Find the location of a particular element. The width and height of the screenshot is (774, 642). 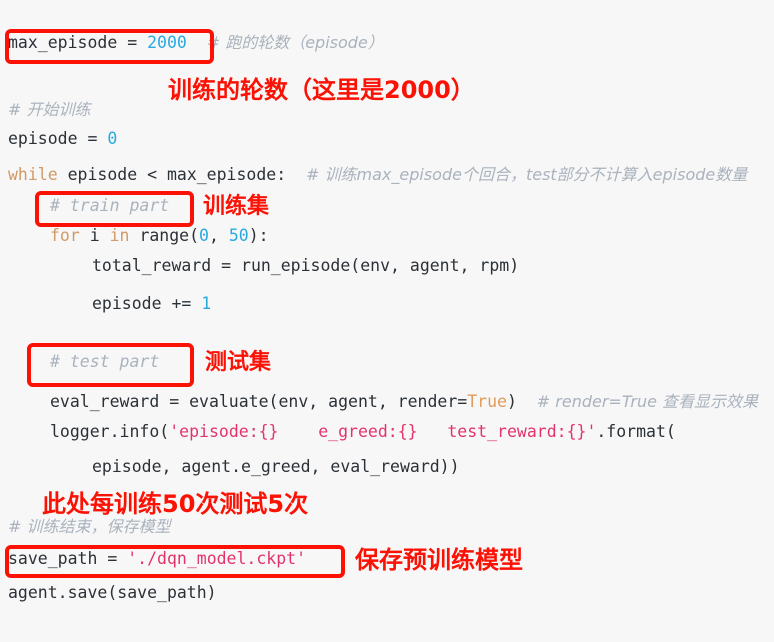

code-token: in is located at coordinates (124, 235).